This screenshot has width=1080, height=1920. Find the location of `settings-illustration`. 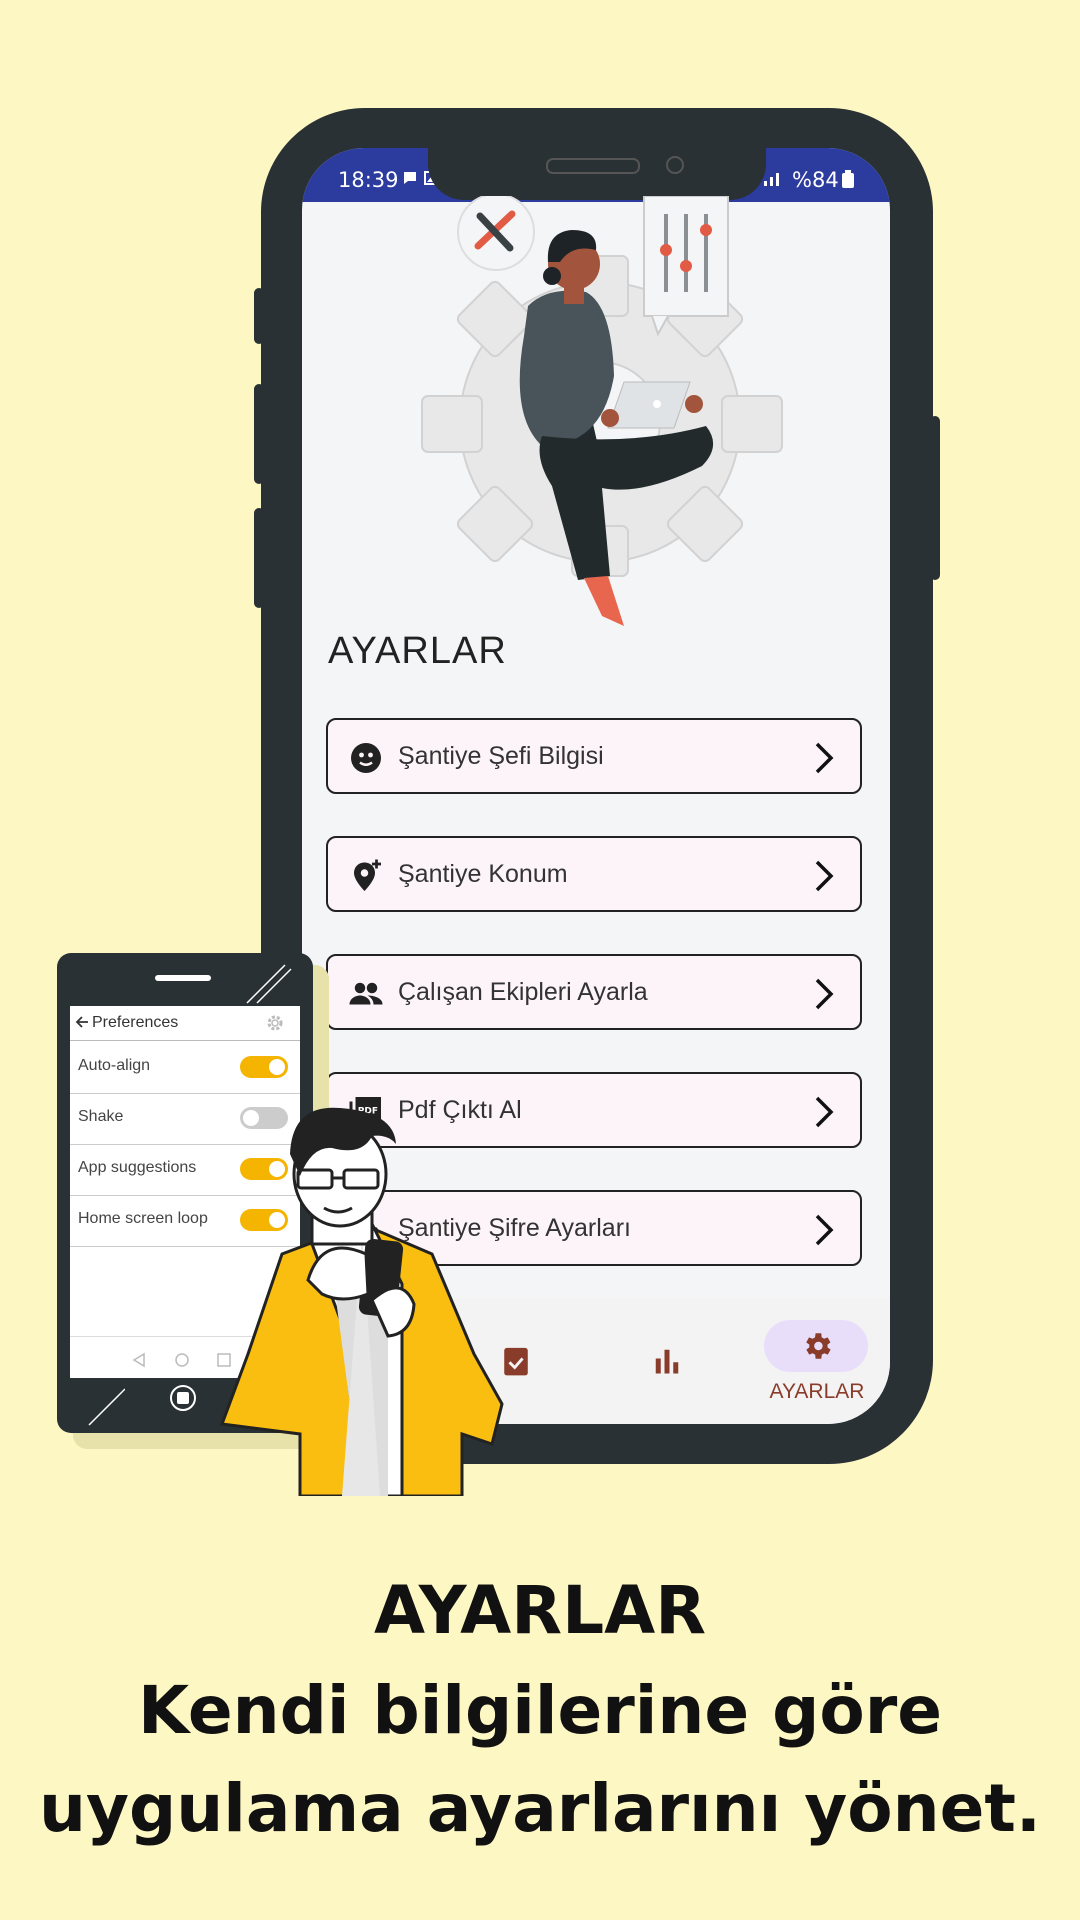

settings-illustration is located at coordinates (602, 411).